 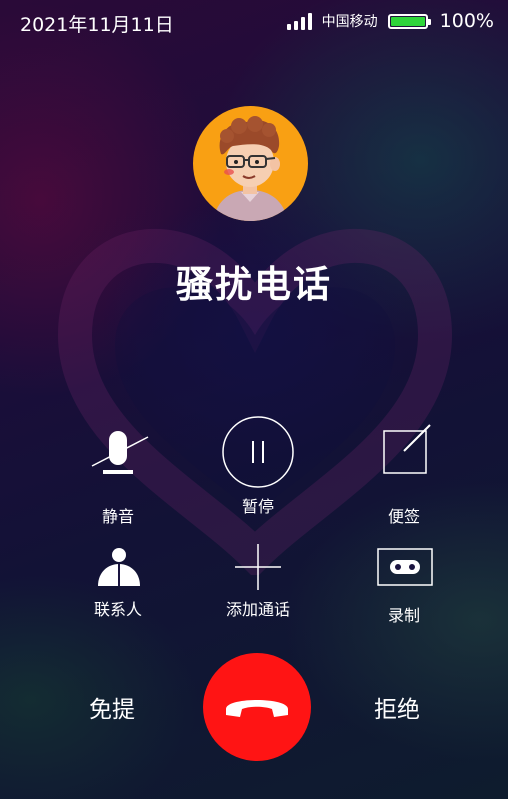 I want to click on hang-up-phone-icon, so click(x=257, y=708).